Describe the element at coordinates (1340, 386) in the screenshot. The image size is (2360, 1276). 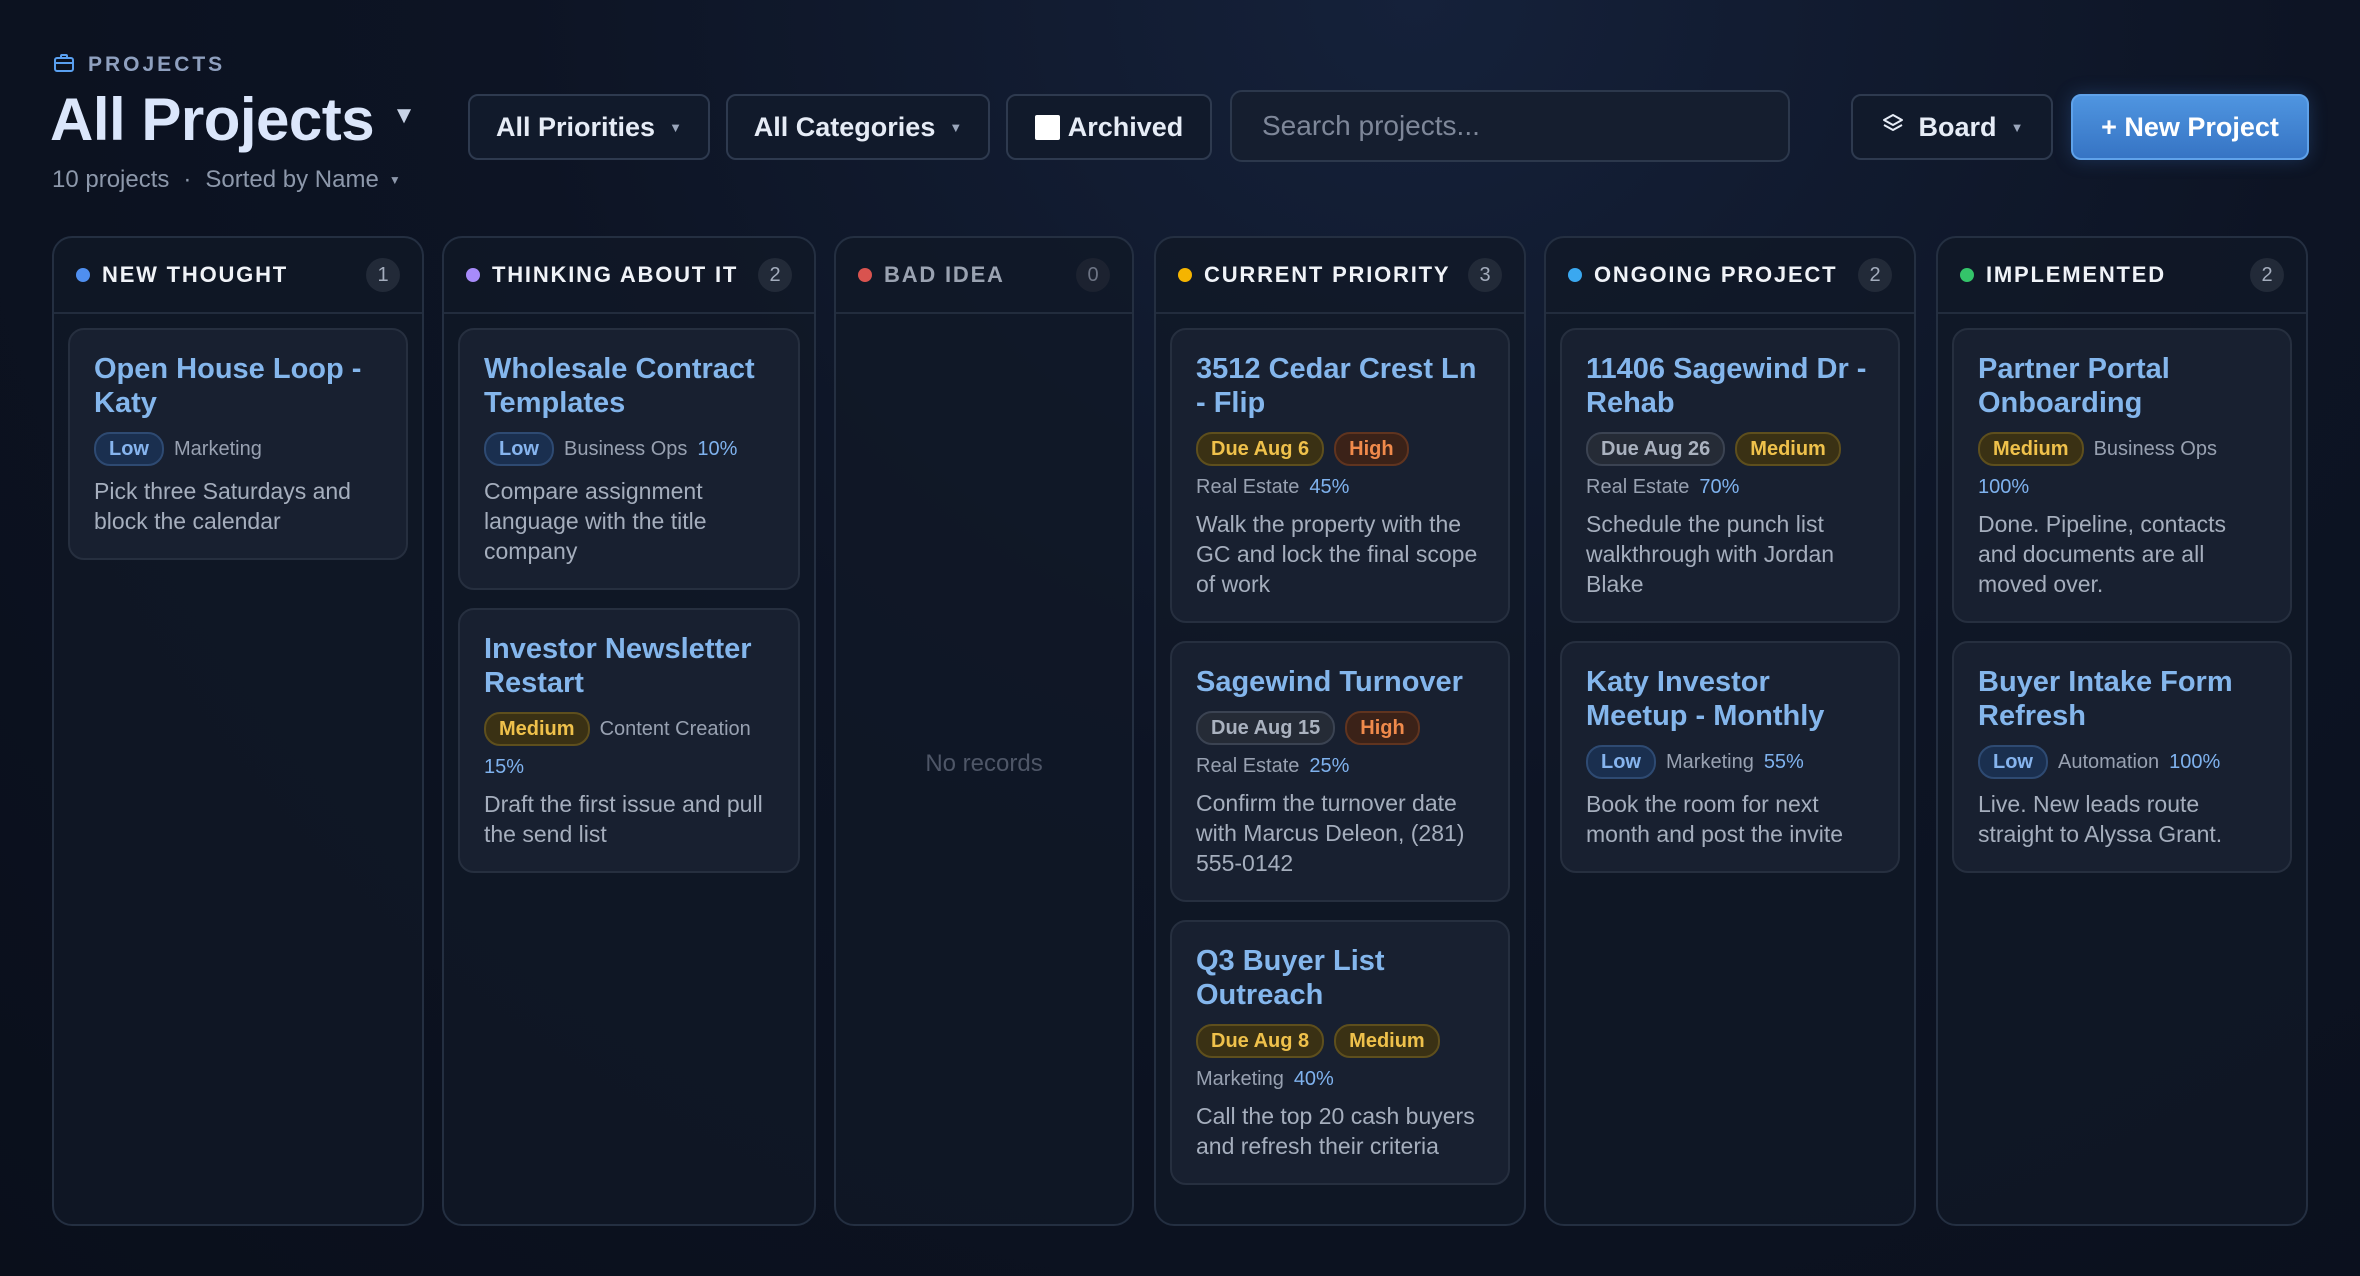
I see `card-title: 3512 Cedar Crest Ln - Flip` at that location.